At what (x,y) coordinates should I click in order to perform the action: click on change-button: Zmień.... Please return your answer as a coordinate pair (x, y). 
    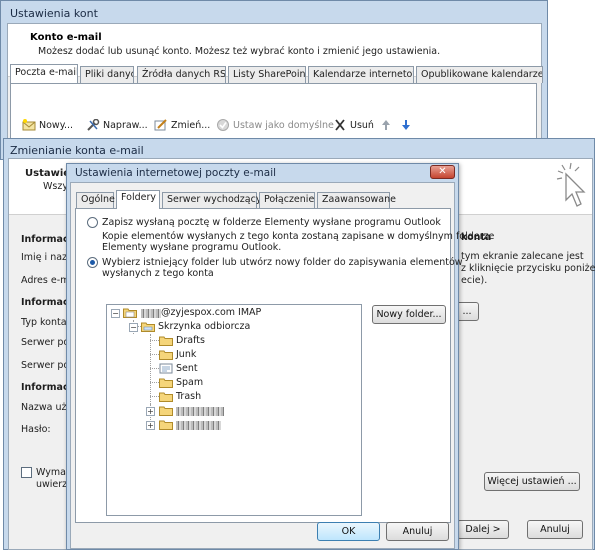
    Looking at the image, I should click on (182, 126).